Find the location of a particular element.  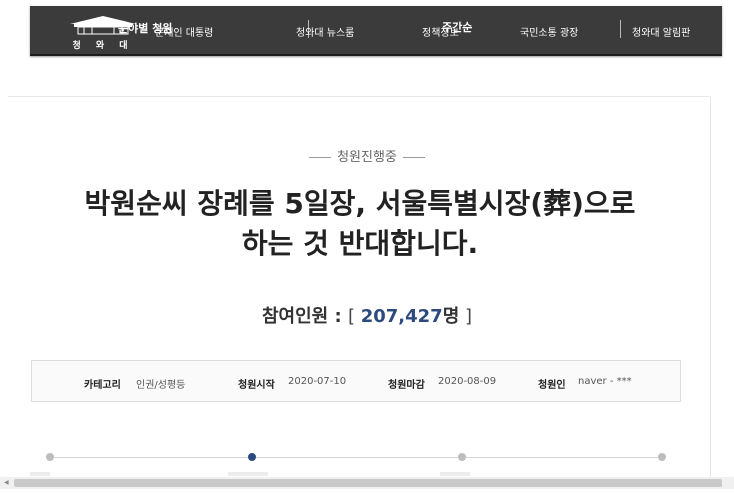

scrollbar-thumb is located at coordinates (368, 483).